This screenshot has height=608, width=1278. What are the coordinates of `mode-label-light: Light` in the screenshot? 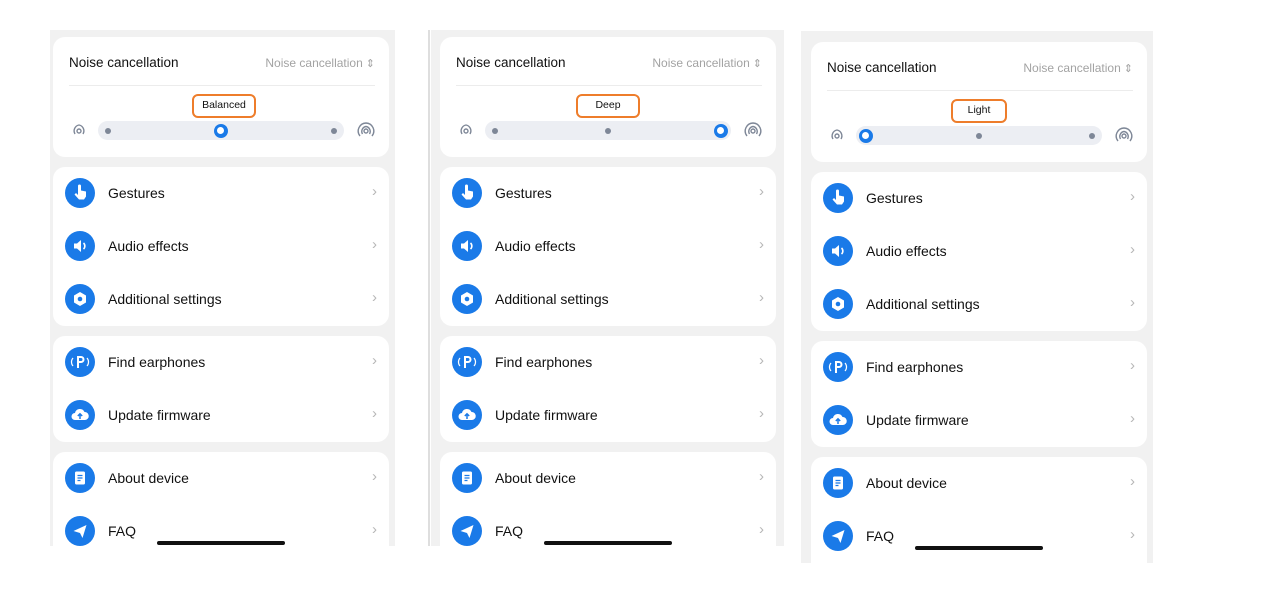 It's located at (979, 111).